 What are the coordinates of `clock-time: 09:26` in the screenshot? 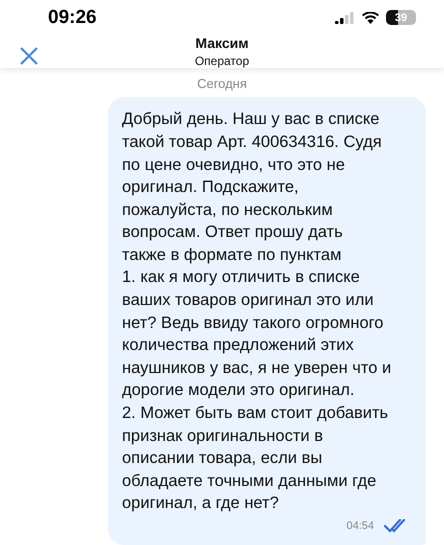 It's located at (72, 17).